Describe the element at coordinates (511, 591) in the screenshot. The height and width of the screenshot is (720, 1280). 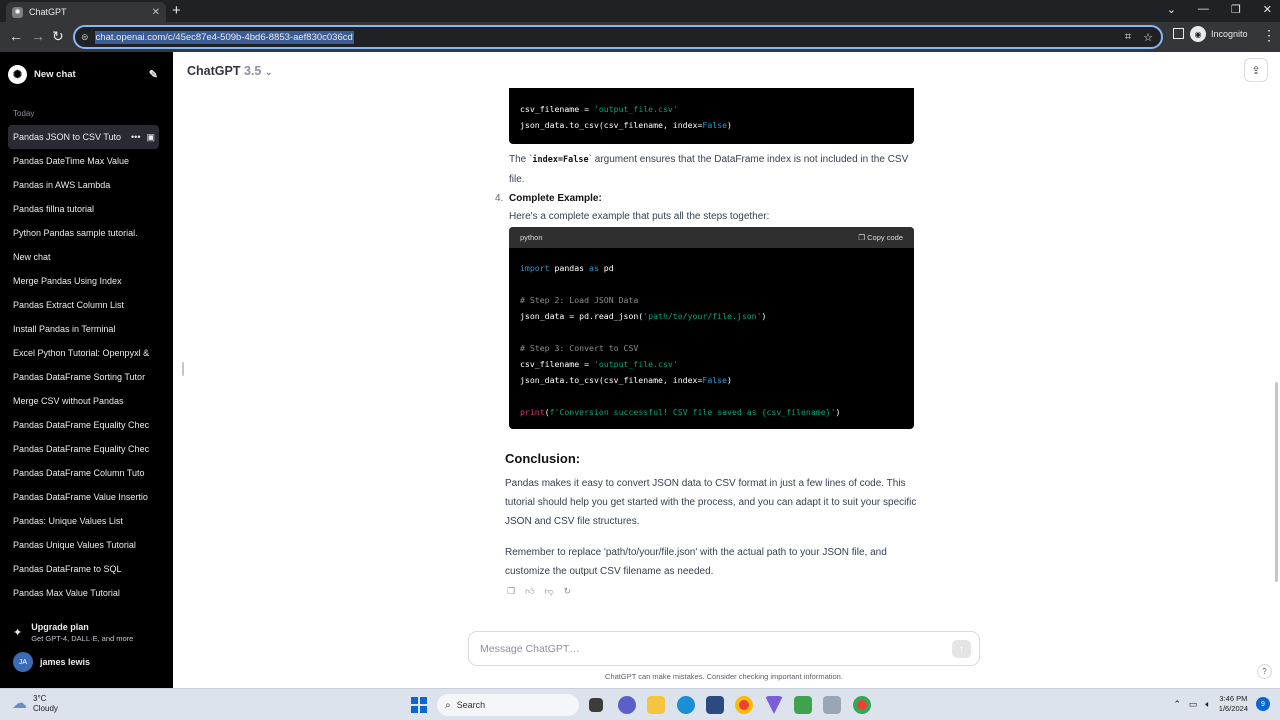
I see `copy-icon: ❐` at that location.